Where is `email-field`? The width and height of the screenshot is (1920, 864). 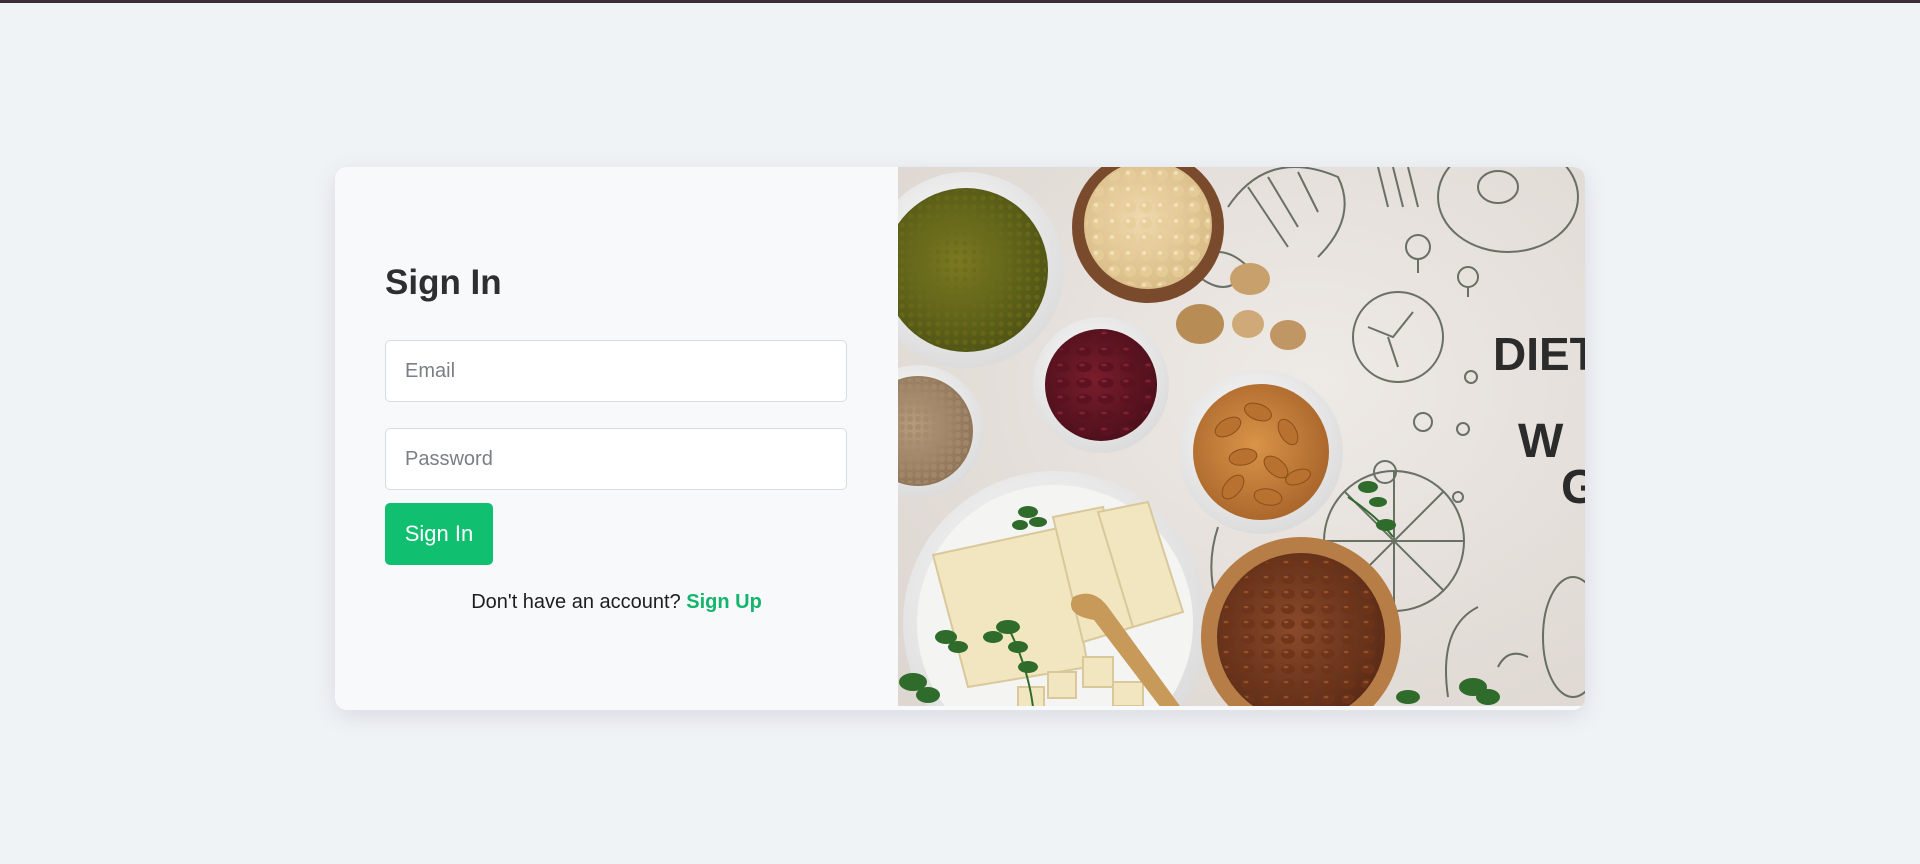
email-field is located at coordinates (616, 371).